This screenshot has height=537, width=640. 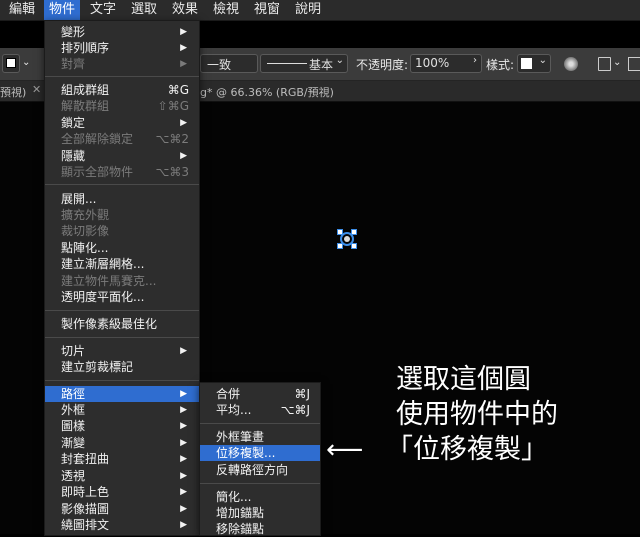 I want to click on menu-effect: 效果, so click(x=185, y=10).